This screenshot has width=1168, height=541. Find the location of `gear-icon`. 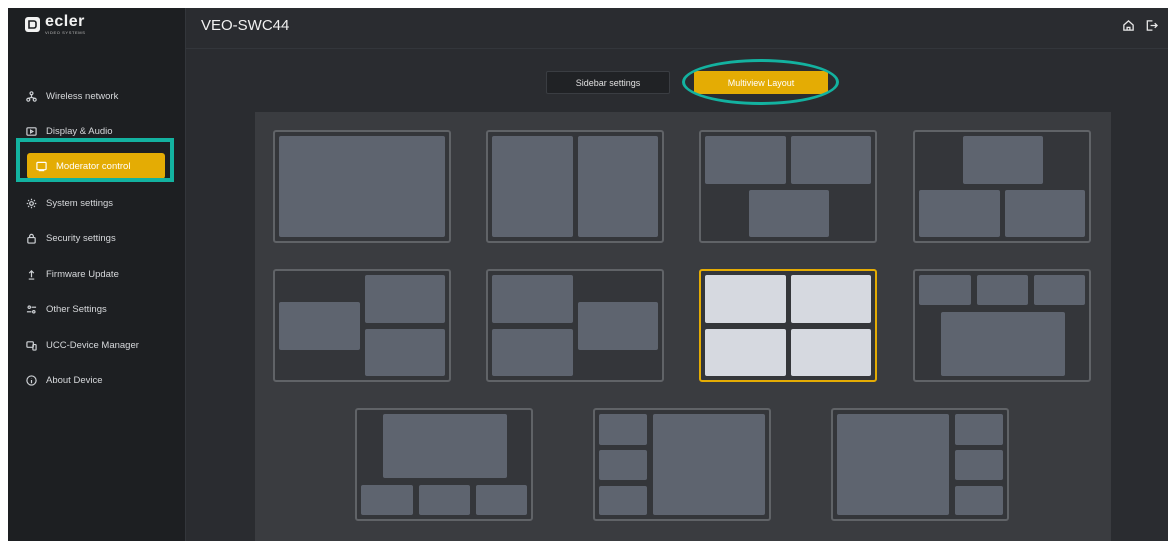

gear-icon is located at coordinates (31, 203).